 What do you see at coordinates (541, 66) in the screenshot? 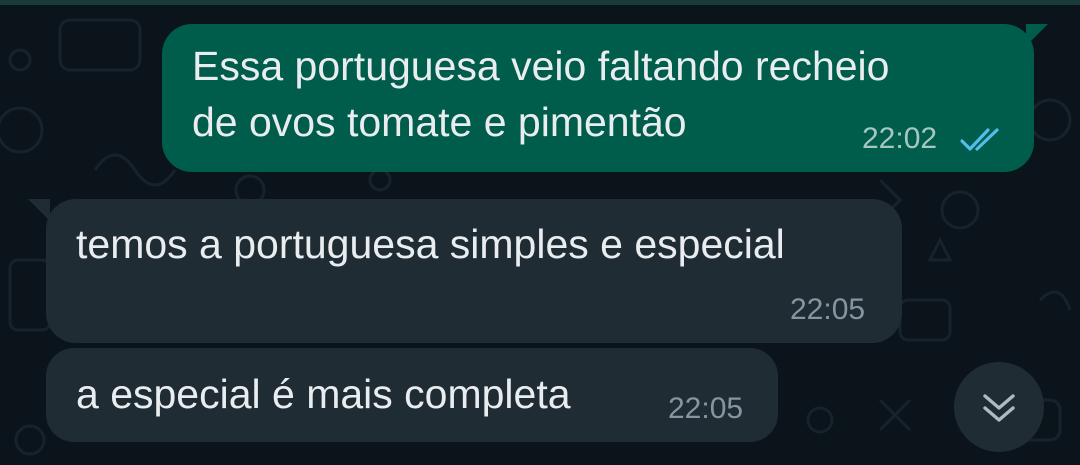
I see `message-text-line-1: Essa portuguesa veio faltando recheio` at bounding box center [541, 66].